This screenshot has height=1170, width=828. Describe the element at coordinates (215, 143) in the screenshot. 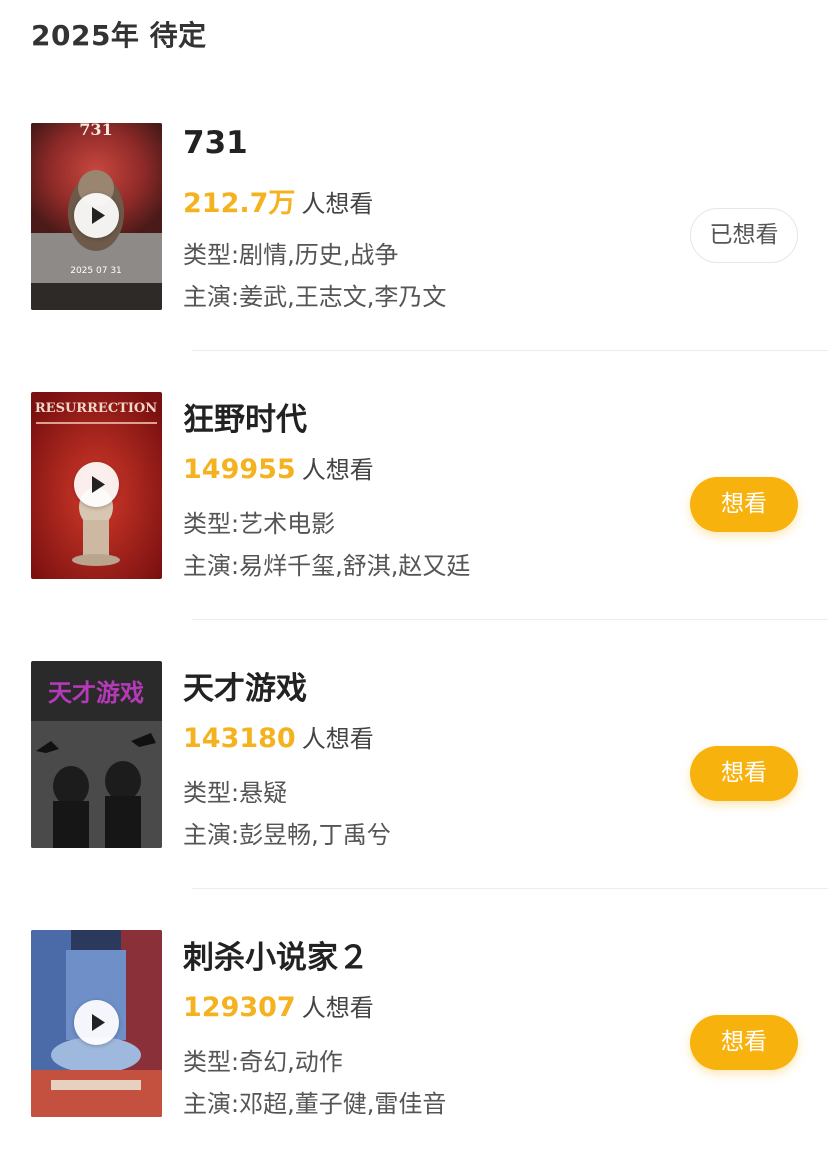

I see `movie-title: 731` at that location.